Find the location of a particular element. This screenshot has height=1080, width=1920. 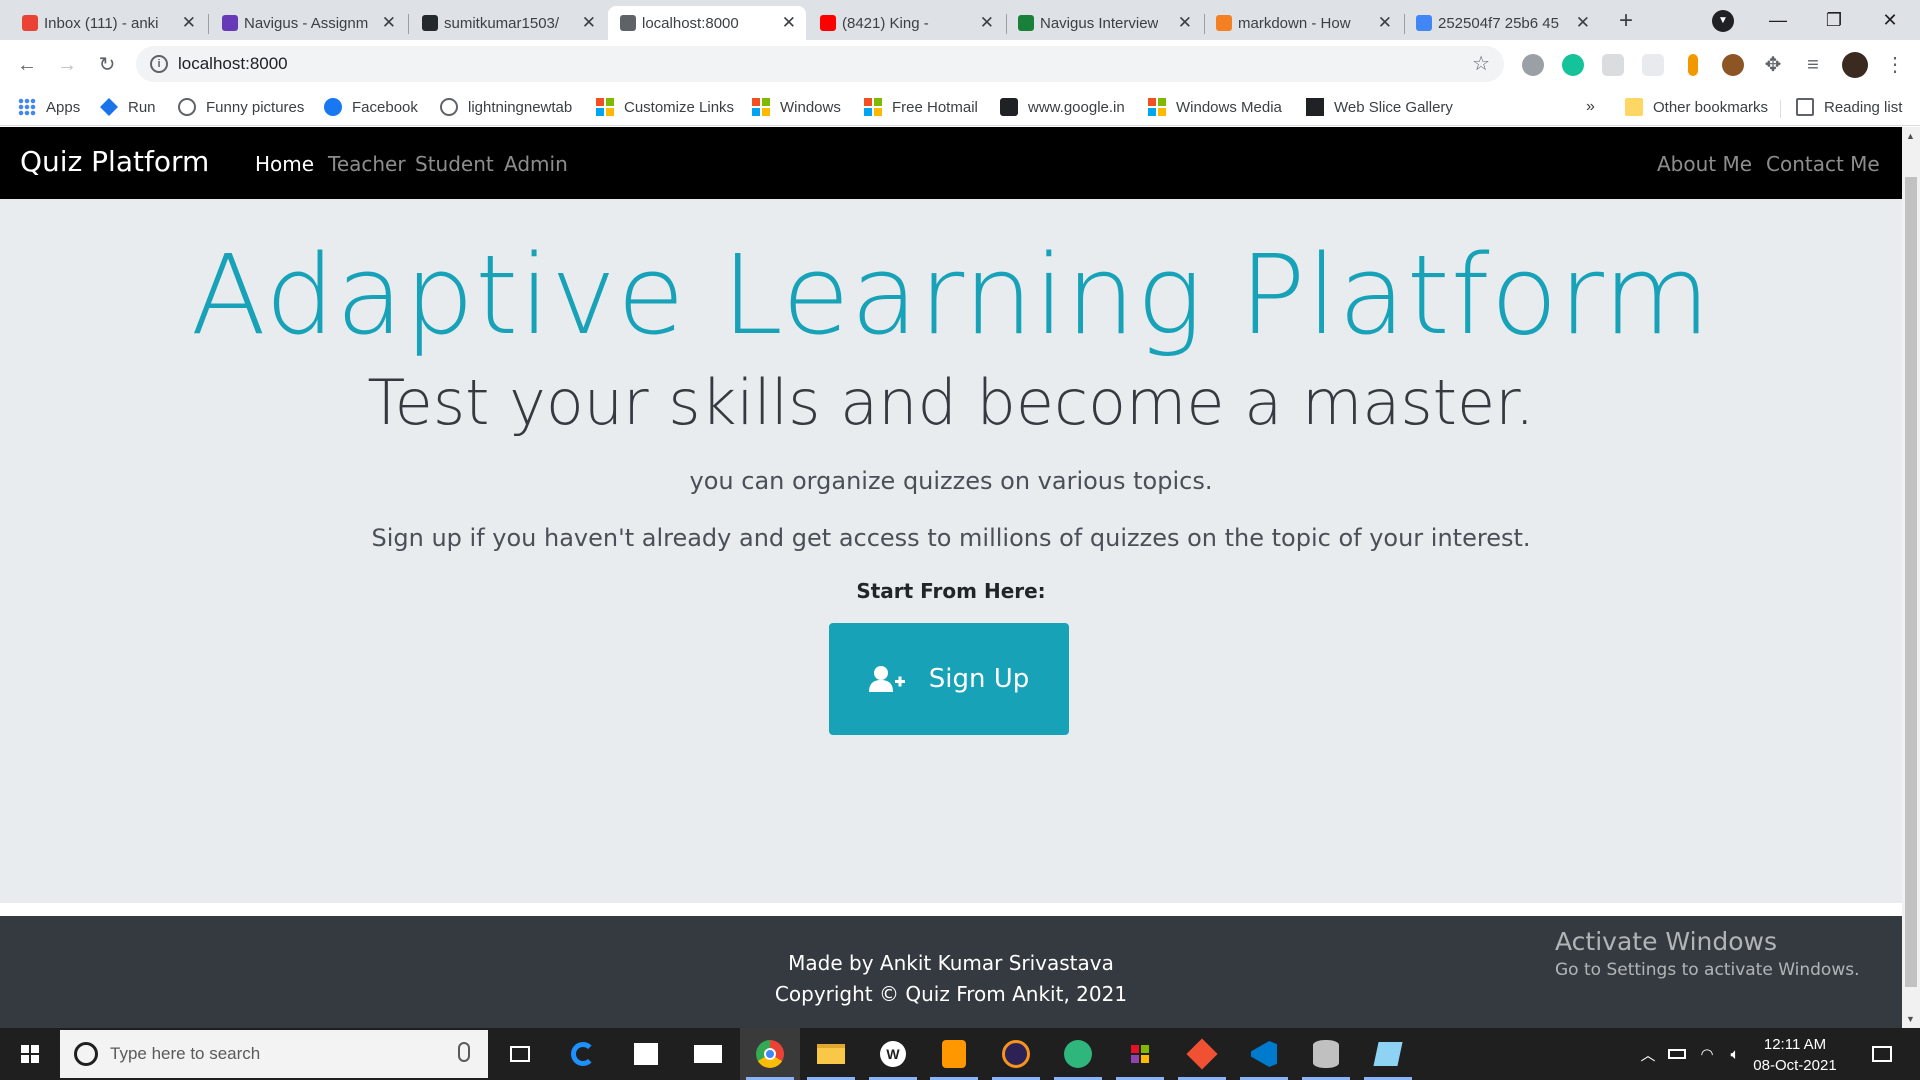

reading-list: Reading list is located at coordinates (1849, 107).